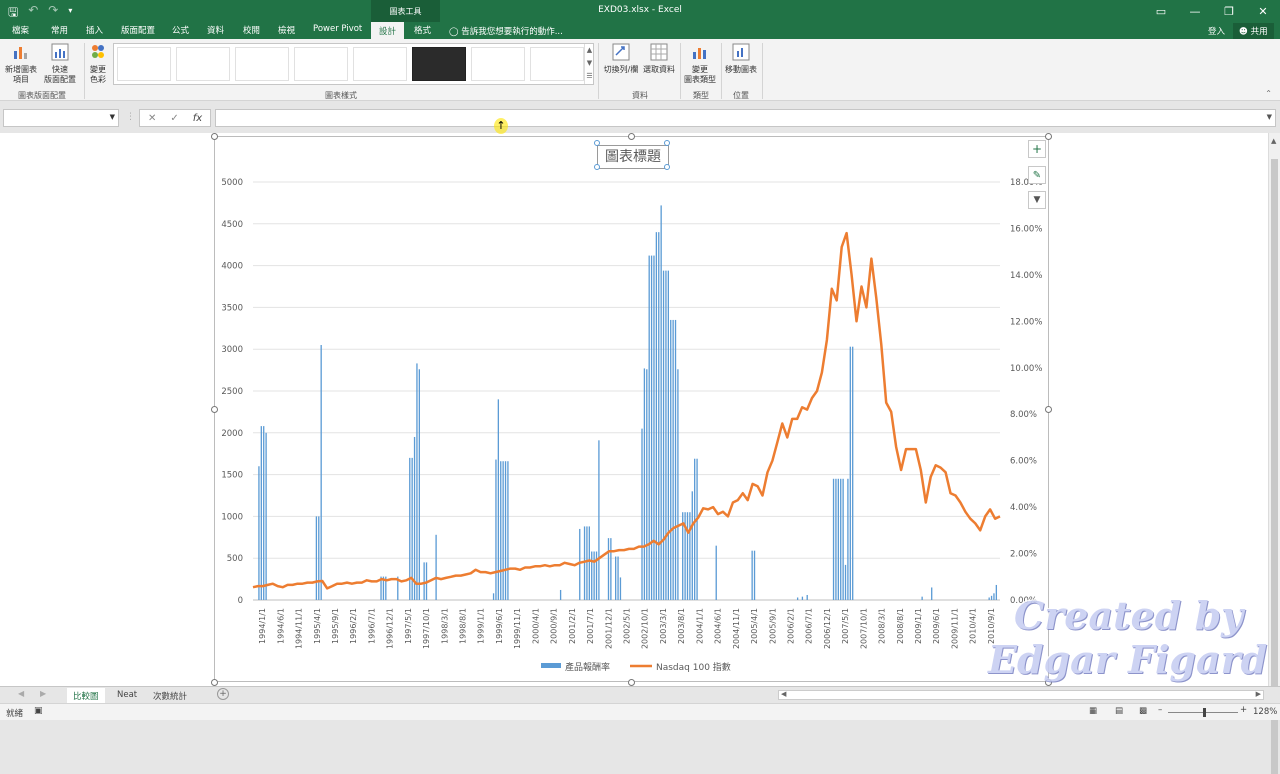  What do you see at coordinates (152, 118) in the screenshot?
I see `cancel-icon: ✕` at bounding box center [152, 118].